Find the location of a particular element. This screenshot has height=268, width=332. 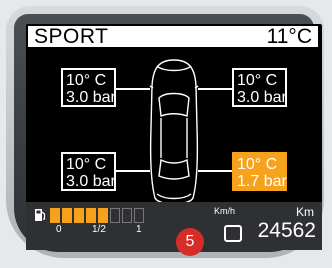

connector-front-right is located at coordinates (215, 89).